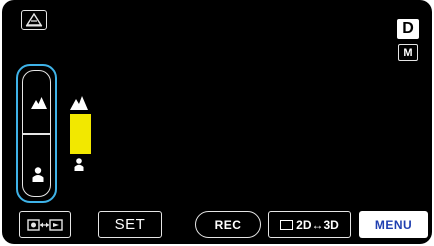  I want to click on set-button: SET, so click(130, 224).